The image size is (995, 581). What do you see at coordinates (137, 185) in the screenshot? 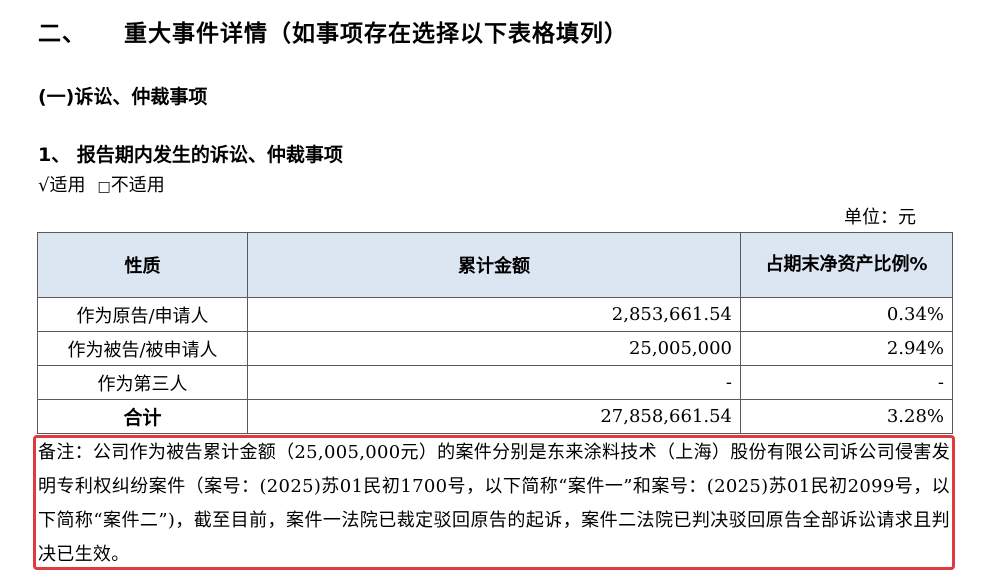
I see `not-applicable-option: 不适用` at bounding box center [137, 185].